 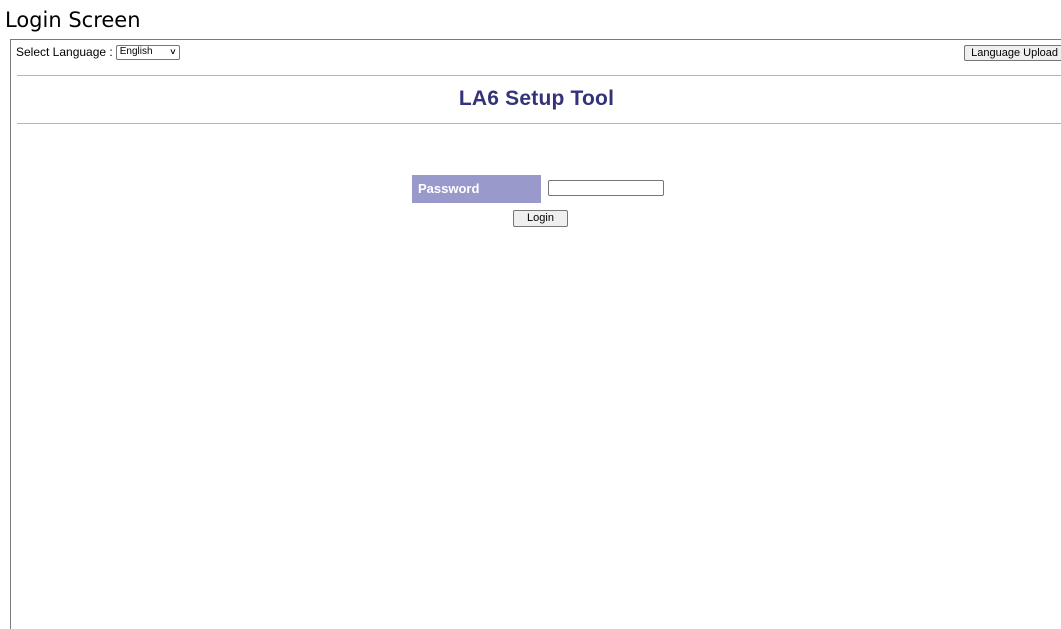 I want to click on header-divider-top, so click(x=539, y=75).